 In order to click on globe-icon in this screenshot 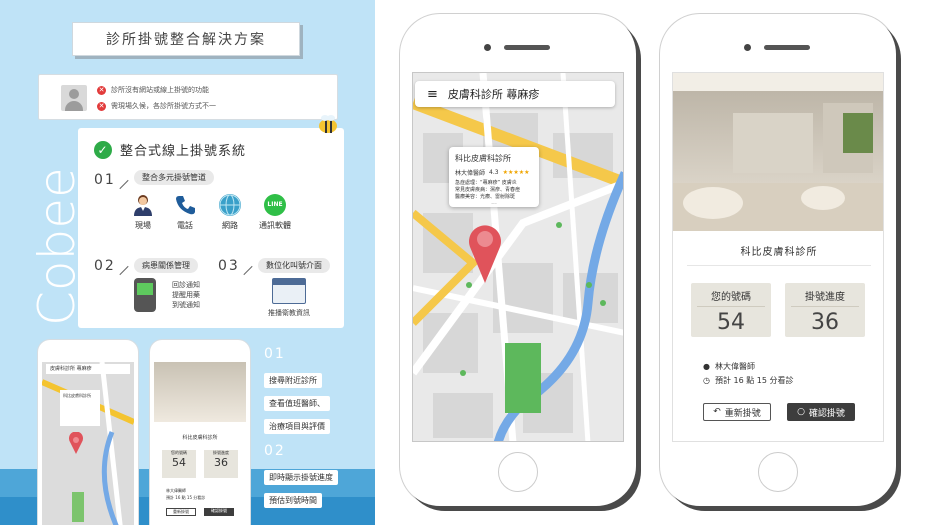, I will do `click(230, 205)`.